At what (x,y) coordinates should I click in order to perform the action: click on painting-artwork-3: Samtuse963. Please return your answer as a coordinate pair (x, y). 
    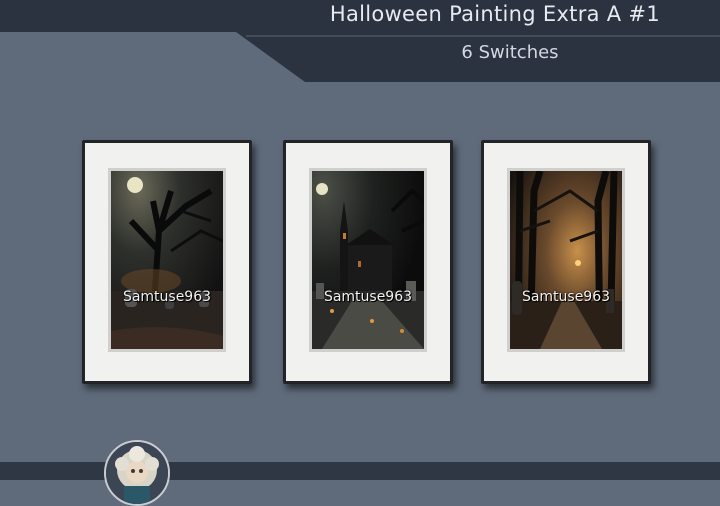
    Looking at the image, I should click on (566, 260).